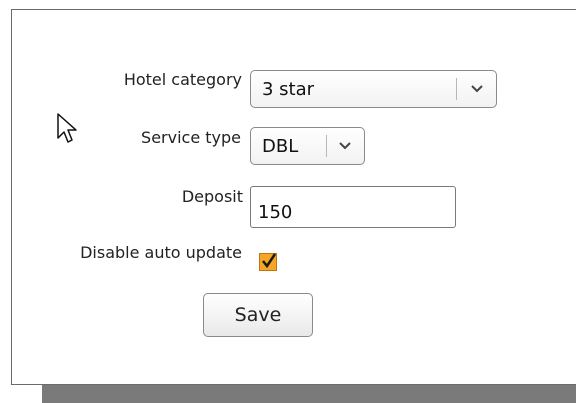 The image size is (576, 403). What do you see at coordinates (191, 137) in the screenshot?
I see `service-type-label: Service type` at bounding box center [191, 137].